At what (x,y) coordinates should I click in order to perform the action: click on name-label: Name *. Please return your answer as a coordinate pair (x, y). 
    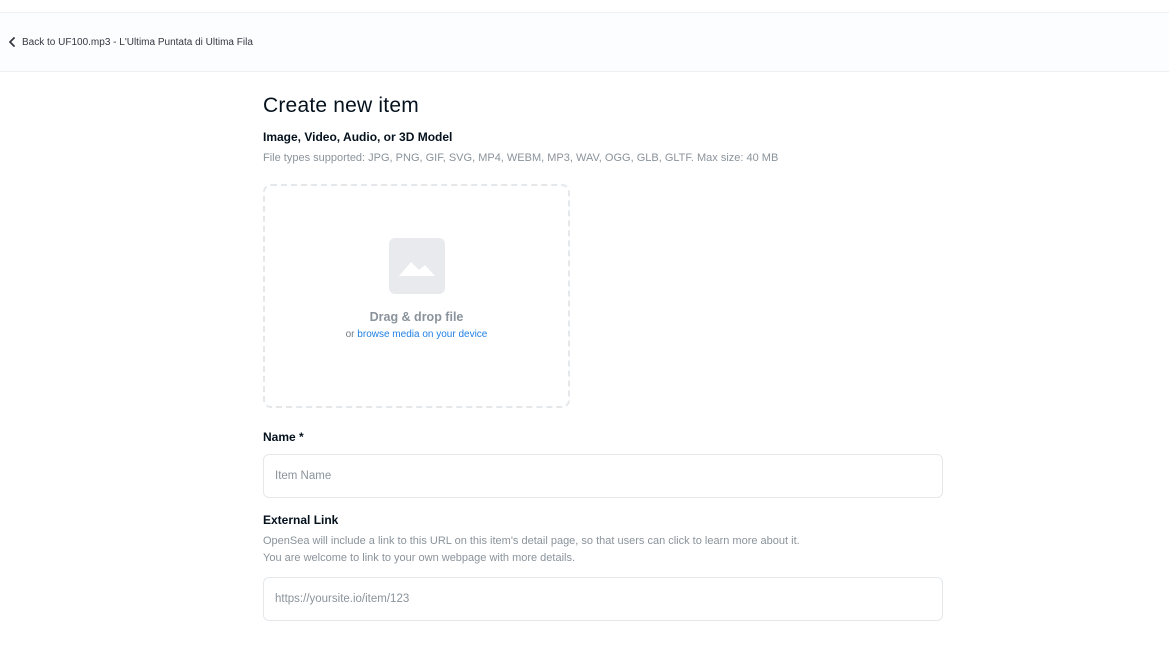
    Looking at the image, I should click on (283, 437).